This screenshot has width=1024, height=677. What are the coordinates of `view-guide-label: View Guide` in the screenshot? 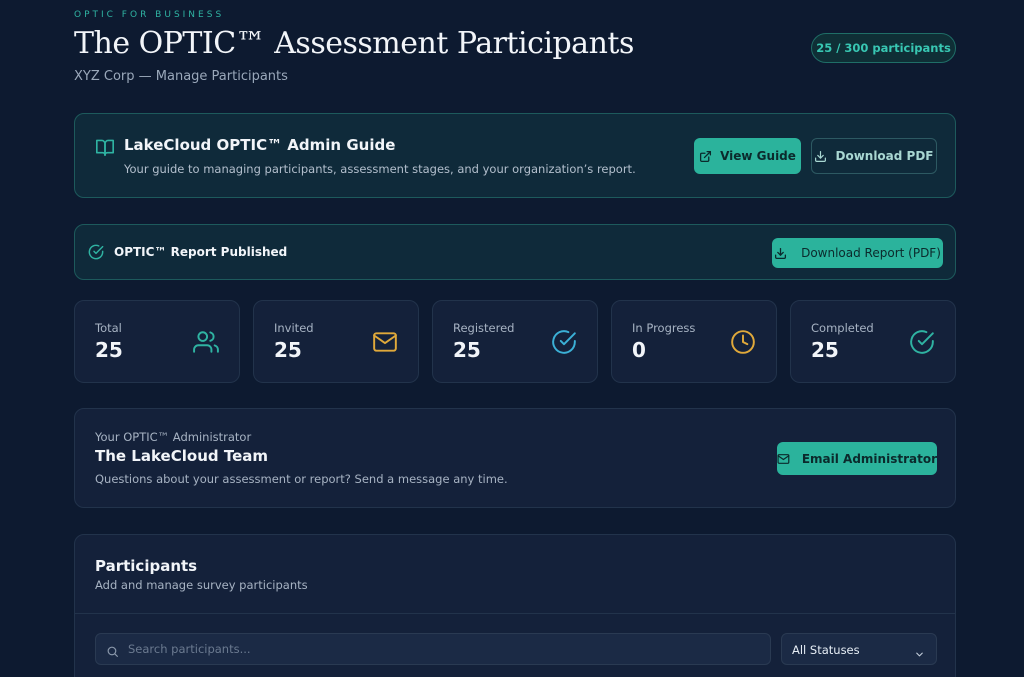 It's located at (758, 156).